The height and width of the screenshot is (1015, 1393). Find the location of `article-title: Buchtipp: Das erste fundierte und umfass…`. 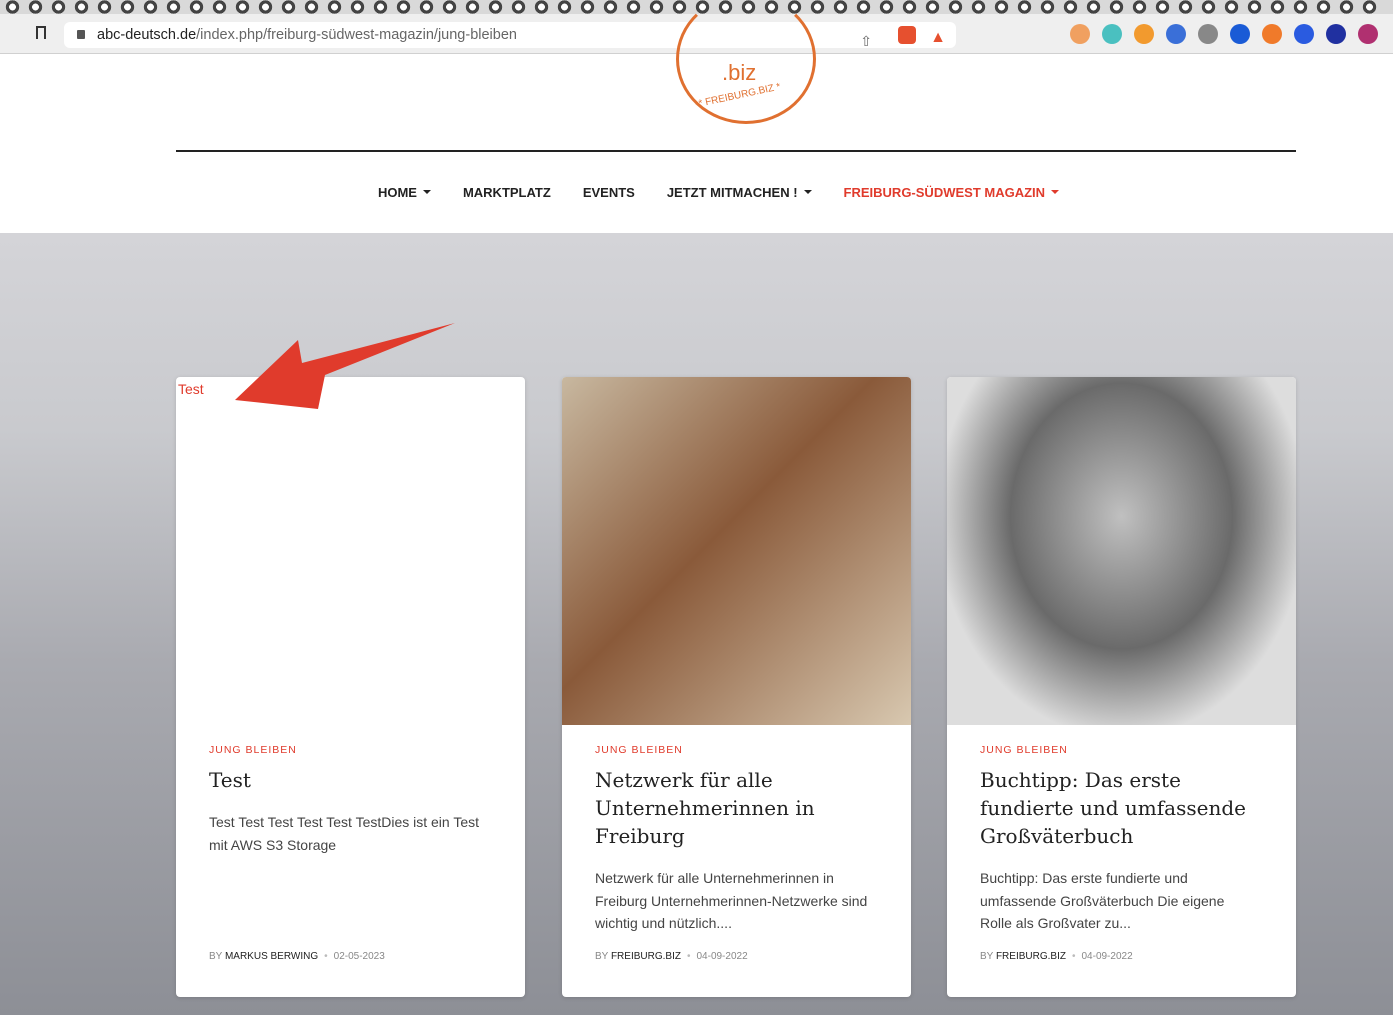

article-title: Buchtipp: Das erste fundierte und umfass… is located at coordinates (1124, 808).